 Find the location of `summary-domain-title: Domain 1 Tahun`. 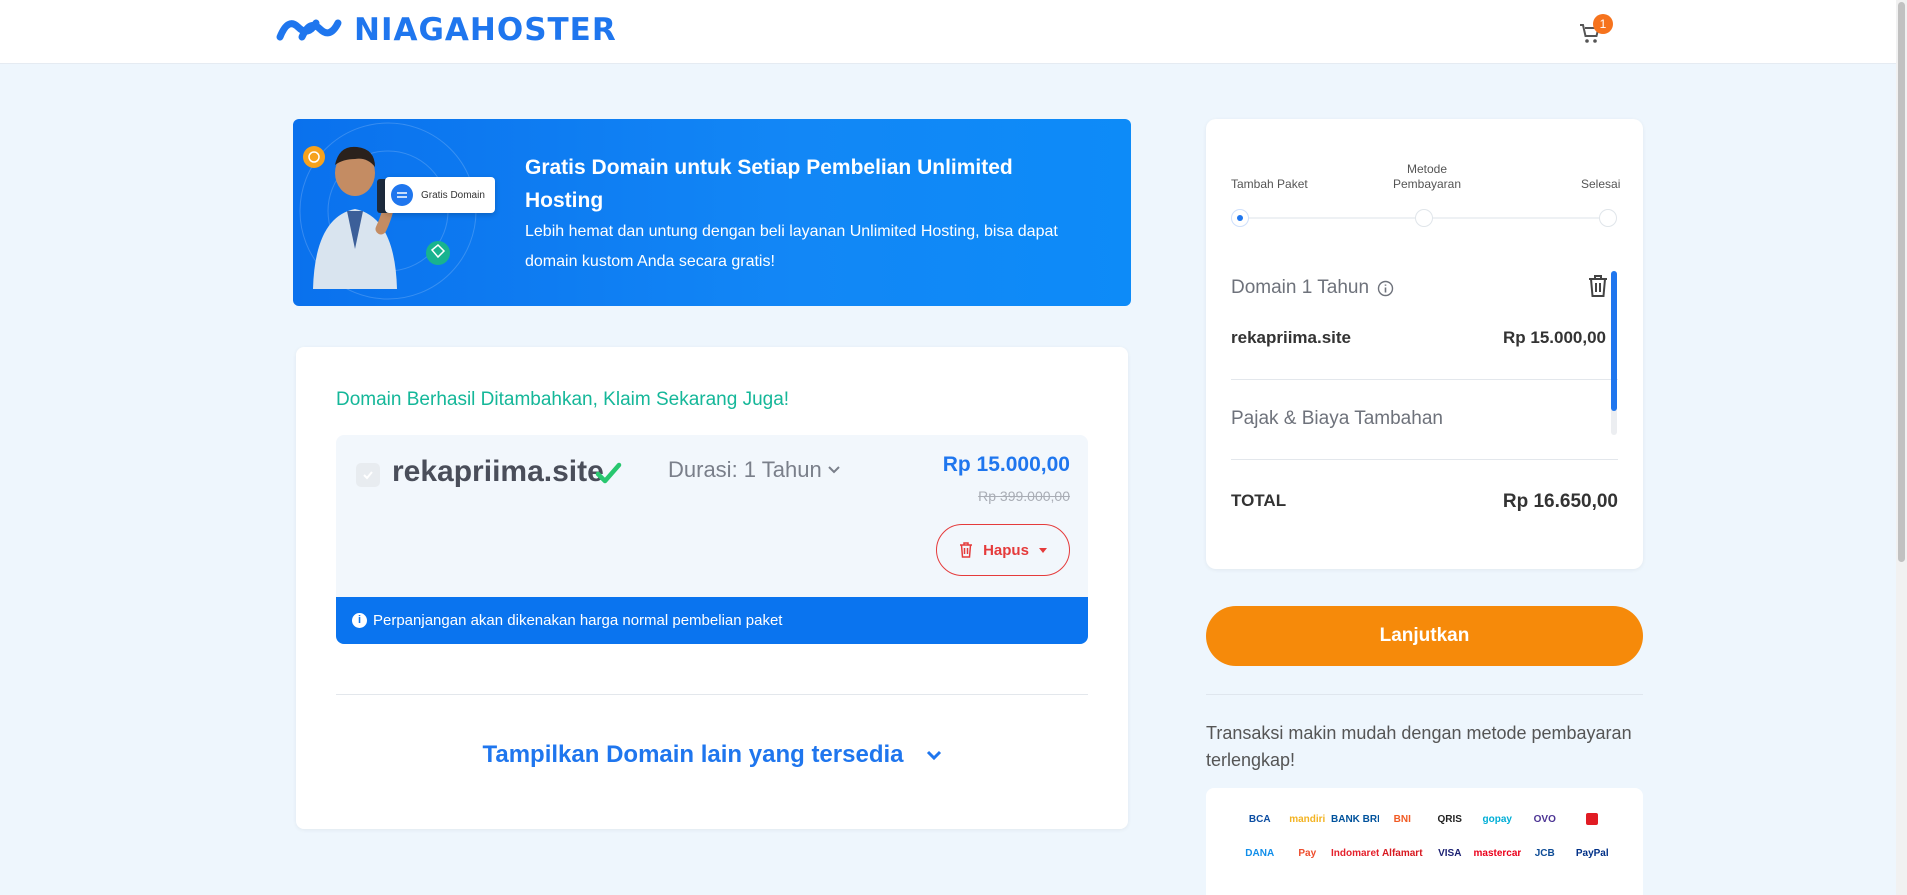

summary-domain-title: Domain 1 Tahun is located at coordinates (1312, 288).